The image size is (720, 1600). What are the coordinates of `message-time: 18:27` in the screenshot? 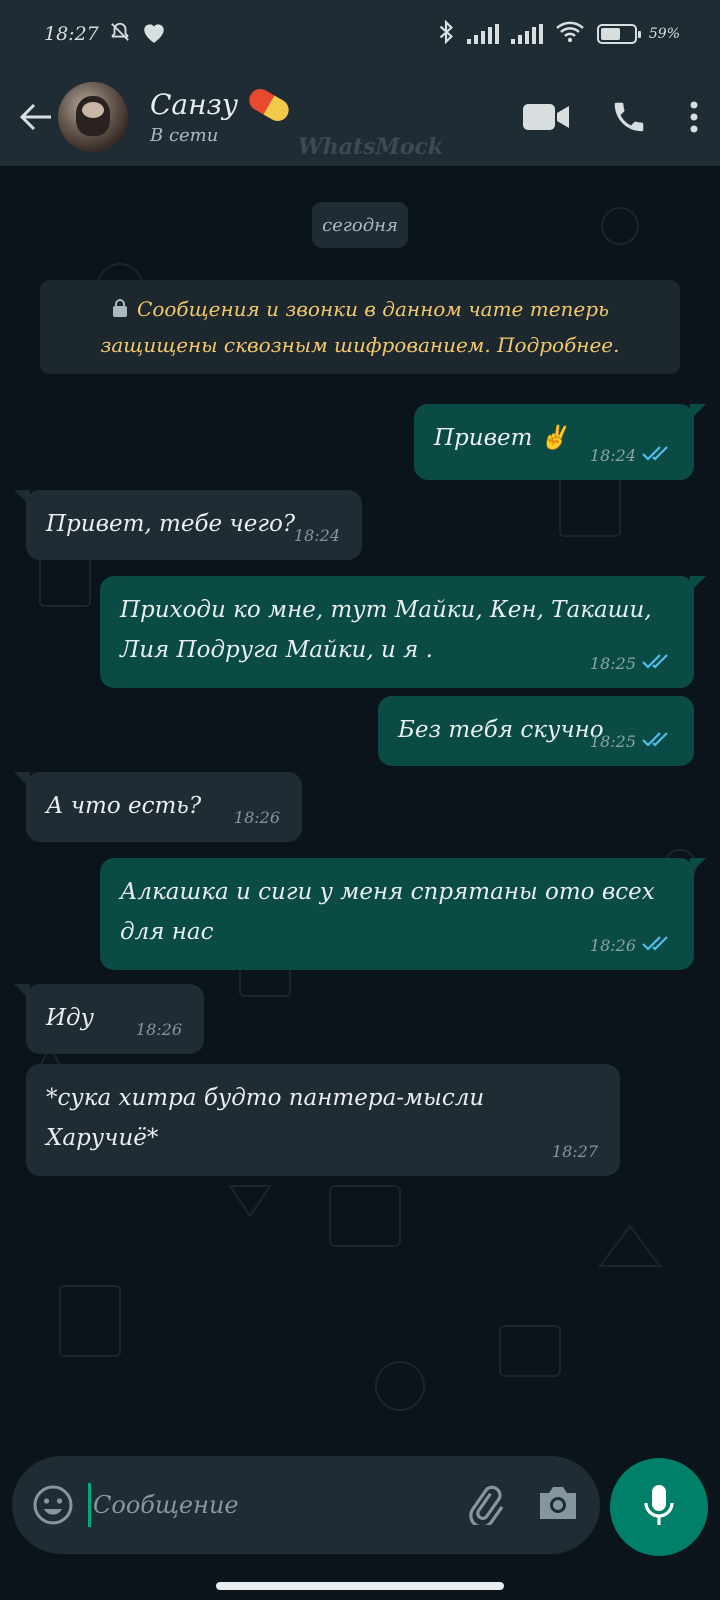 It's located at (574, 1151).